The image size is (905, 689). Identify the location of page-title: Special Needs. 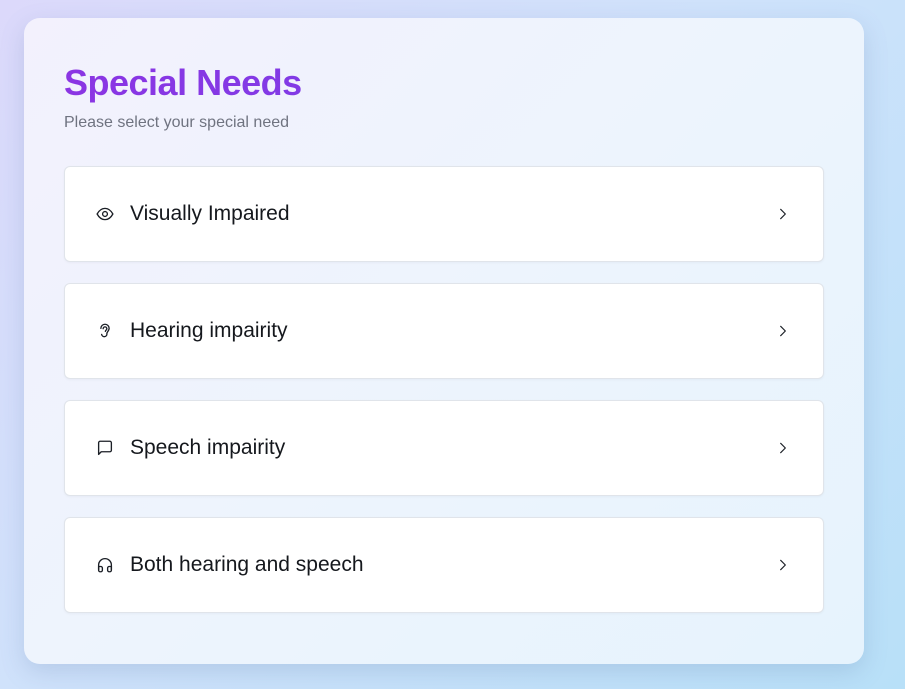
(444, 83).